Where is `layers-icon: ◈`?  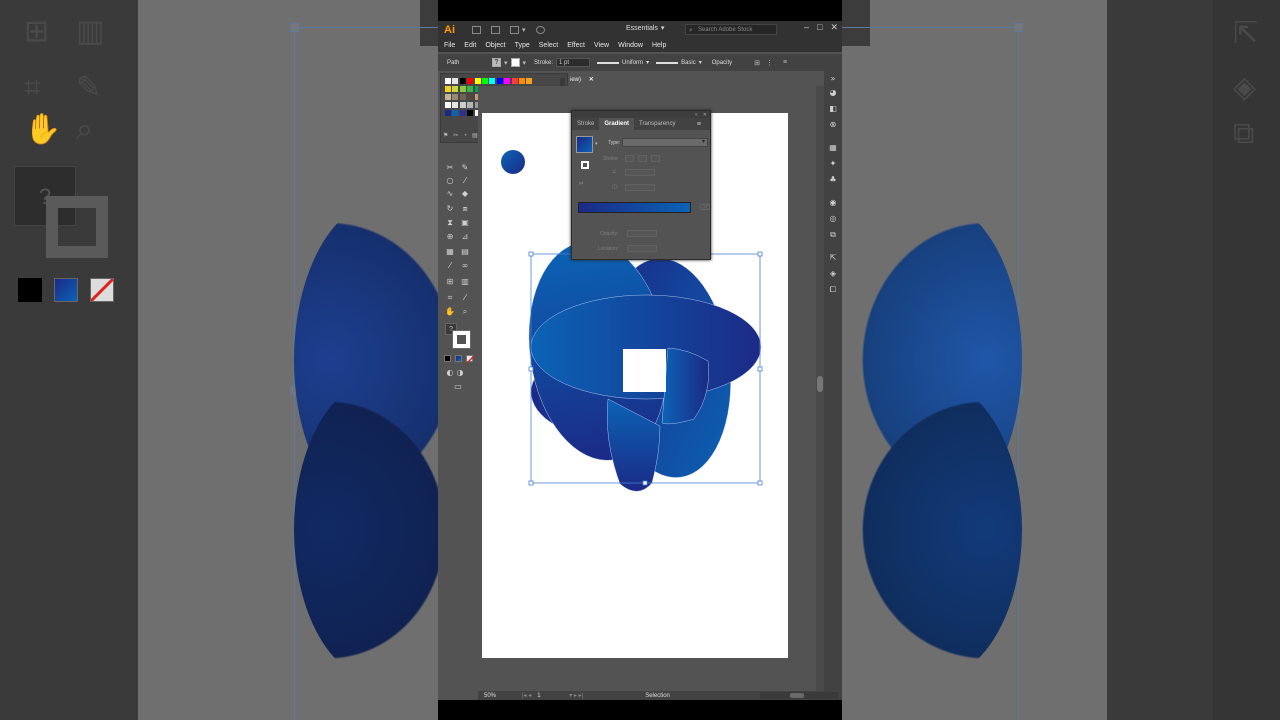 layers-icon: ◈ is located at coordinates (833, 274).